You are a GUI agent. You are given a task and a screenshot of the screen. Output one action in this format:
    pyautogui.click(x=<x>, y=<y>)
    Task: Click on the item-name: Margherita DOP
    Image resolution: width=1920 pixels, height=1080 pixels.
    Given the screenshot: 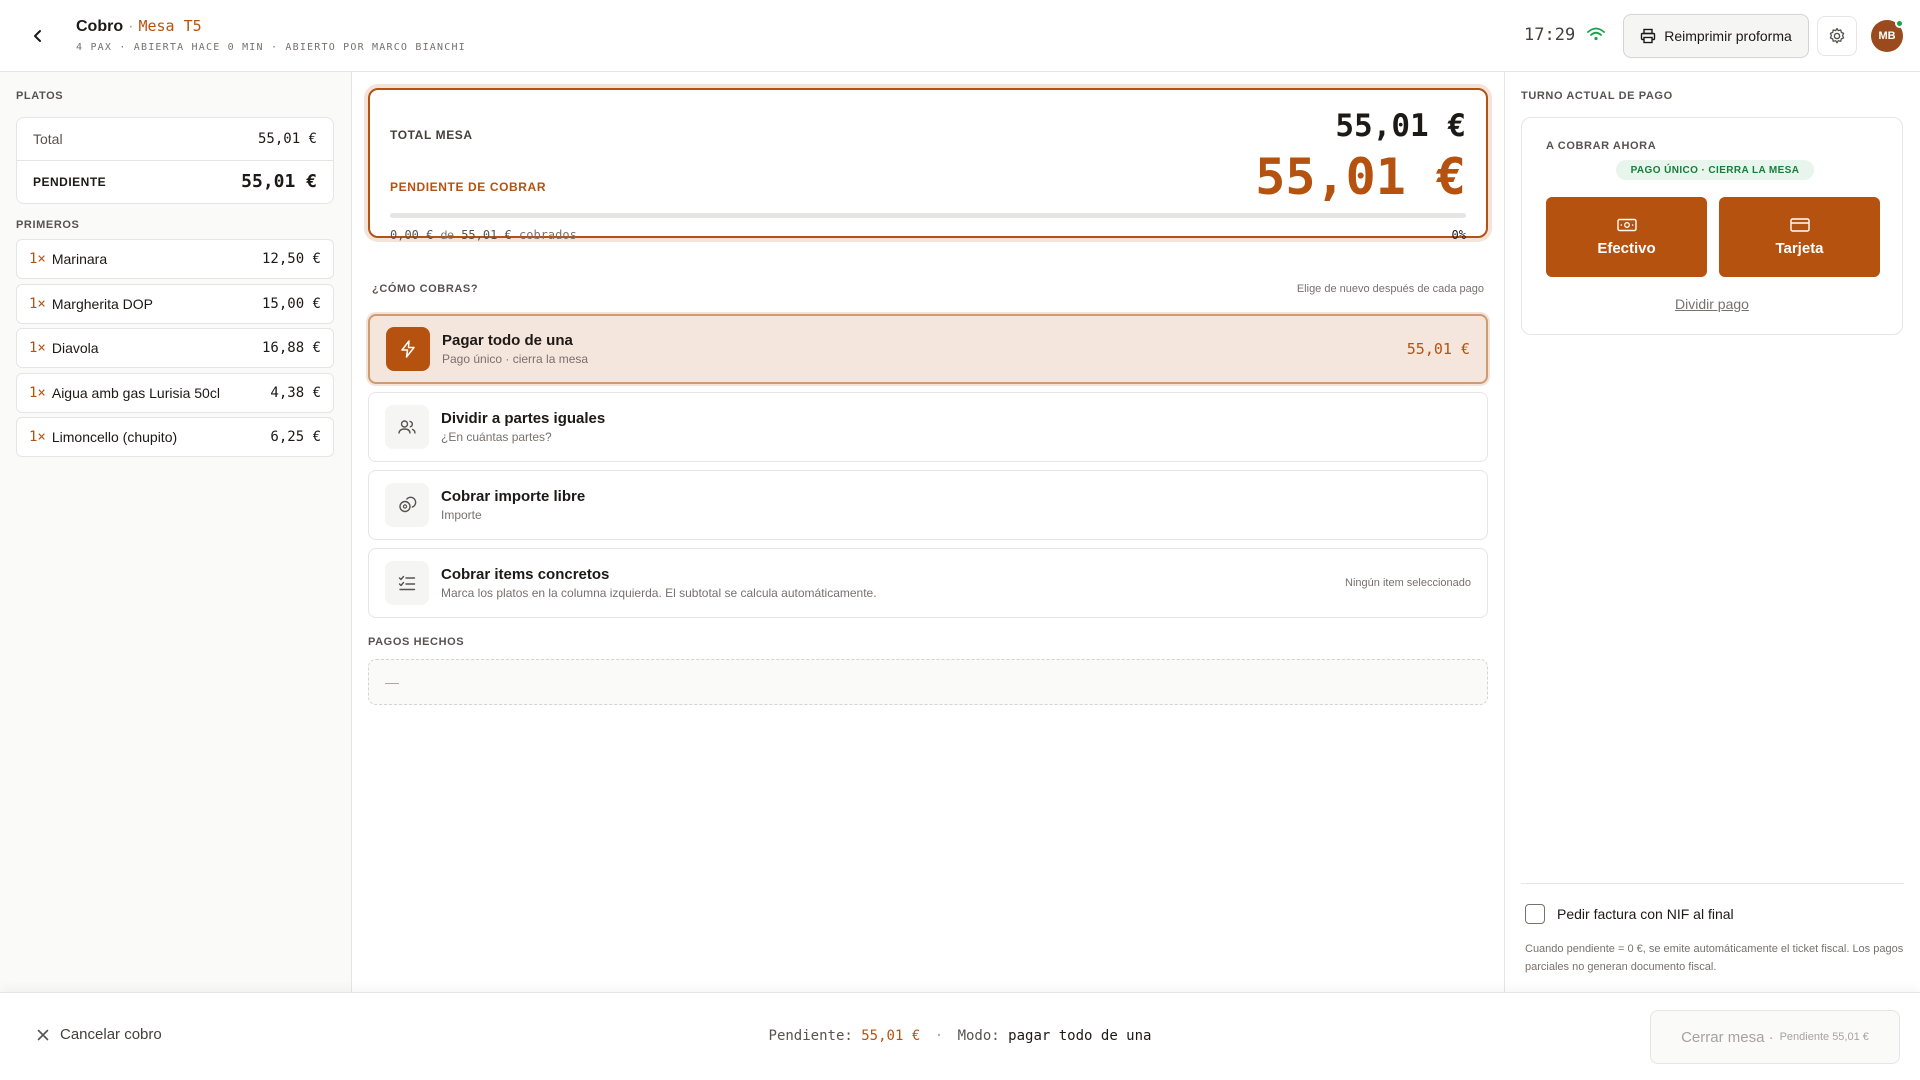 What is the action you would take?
    pyautogui.click(x=102, y=304)
    